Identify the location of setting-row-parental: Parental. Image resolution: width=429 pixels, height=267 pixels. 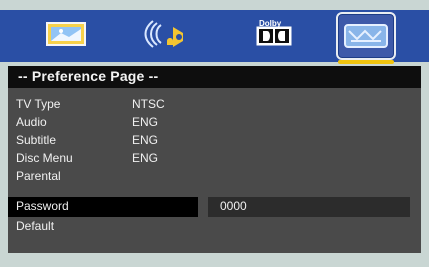
(207, 177).